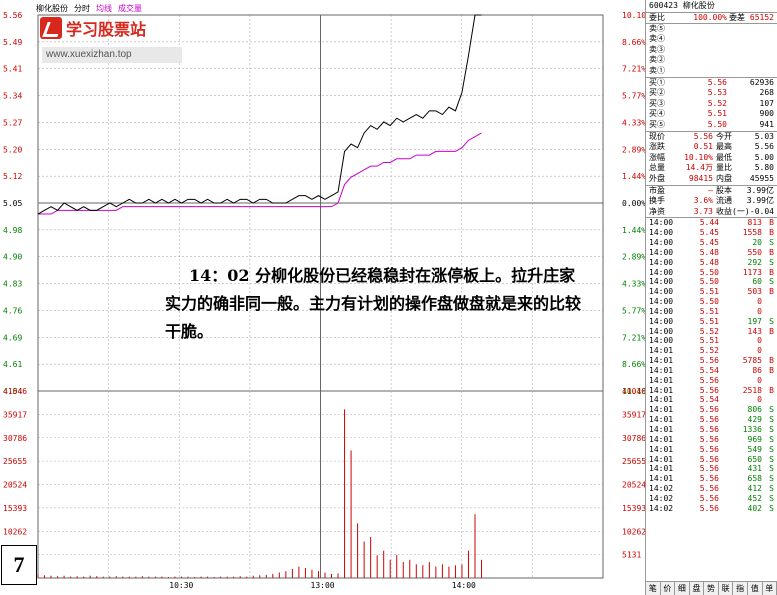  What do you see at coordinates (682, 588) in the screenshot?
I see `panel-tab: 细` at bounding box center [682, 588].